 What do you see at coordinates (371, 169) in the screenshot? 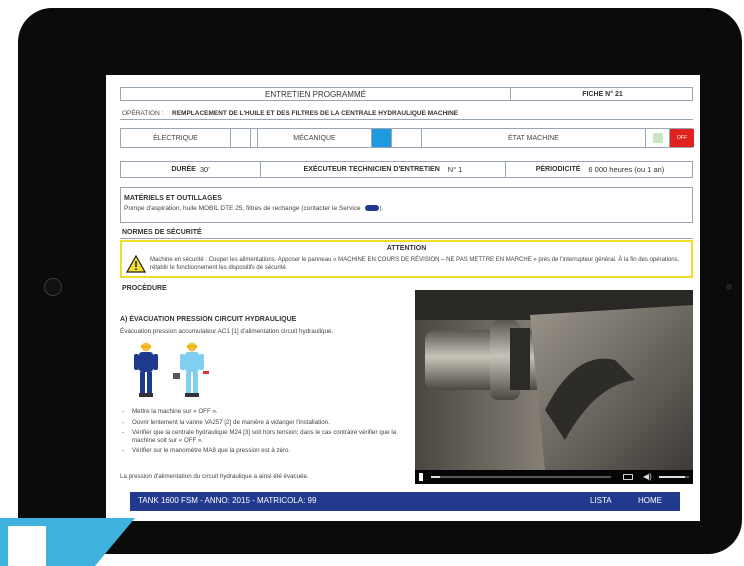
I see `executeur-label: EXÉCUTEUR TECHNICIEN D'ENTRETIEN` at bounding box center [371, 169].